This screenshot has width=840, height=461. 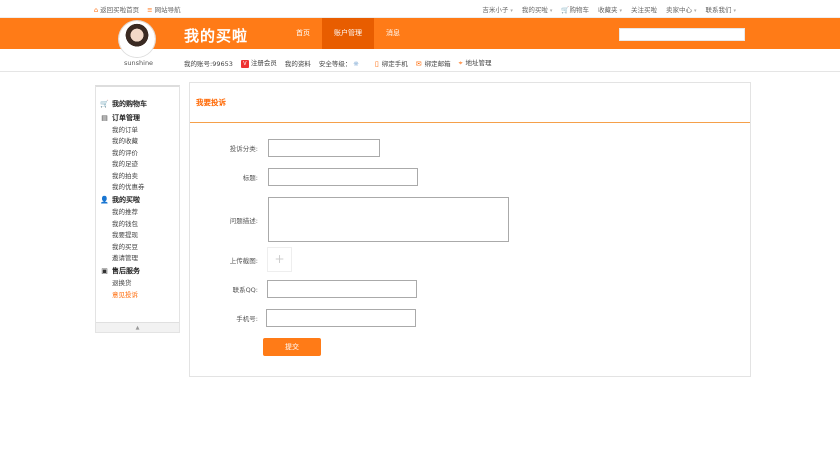 What do you see at coordinates (139, 295) in the screenshot?
I see `sidebar-item-complaints: 意见投诉` at bounding box center [139, 295].